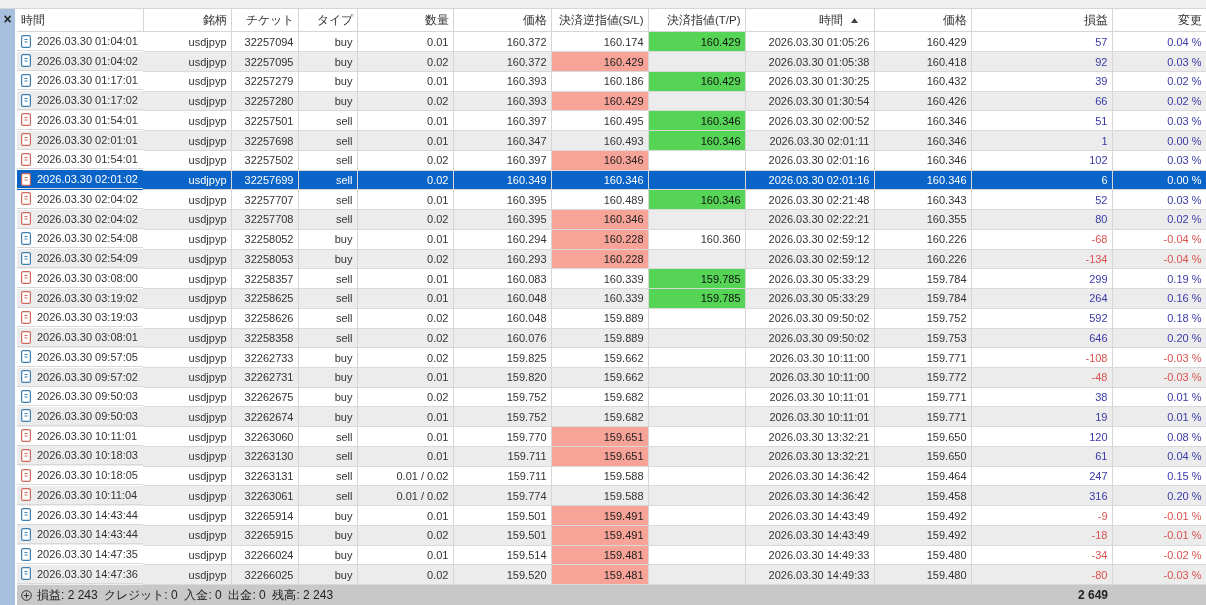 The image size is (1206, 605). What do you see at coordinates (809, 239) in the screenshot?
I see `table-cell: 2026.03.30 02:59:12` at bounding box center [809, 239].